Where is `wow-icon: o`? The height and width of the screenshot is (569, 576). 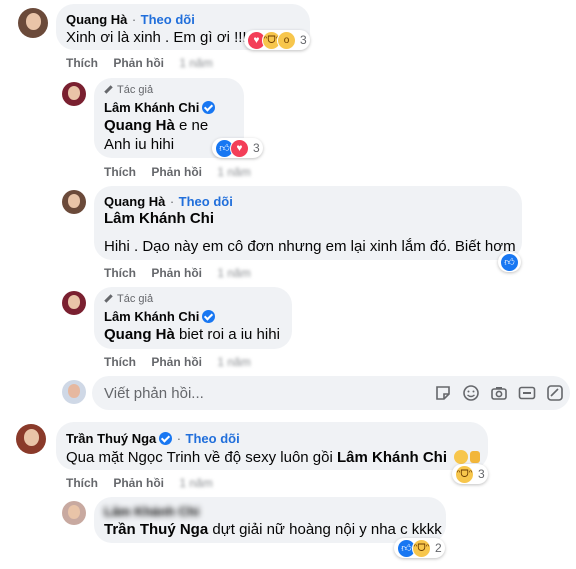 wow-icon: o is located at coordinates (286, 40).